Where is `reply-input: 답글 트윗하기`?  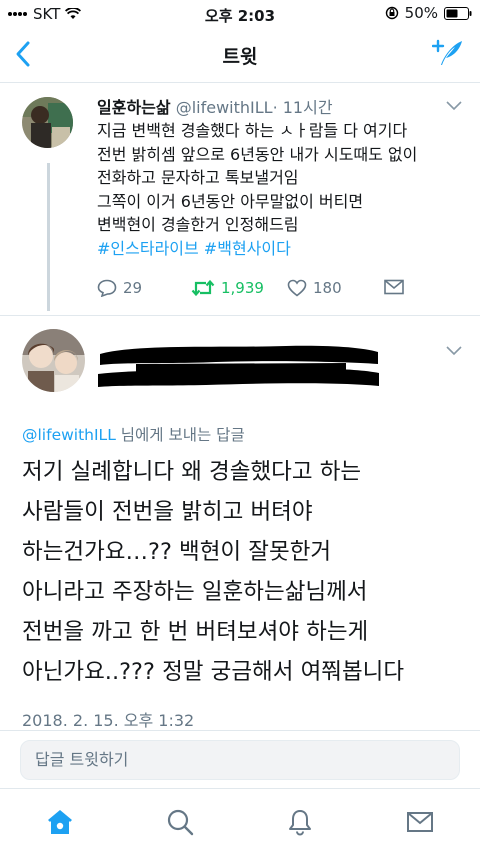
reply-input: 답글 트윗하기 is located at coordinates (240, 760).